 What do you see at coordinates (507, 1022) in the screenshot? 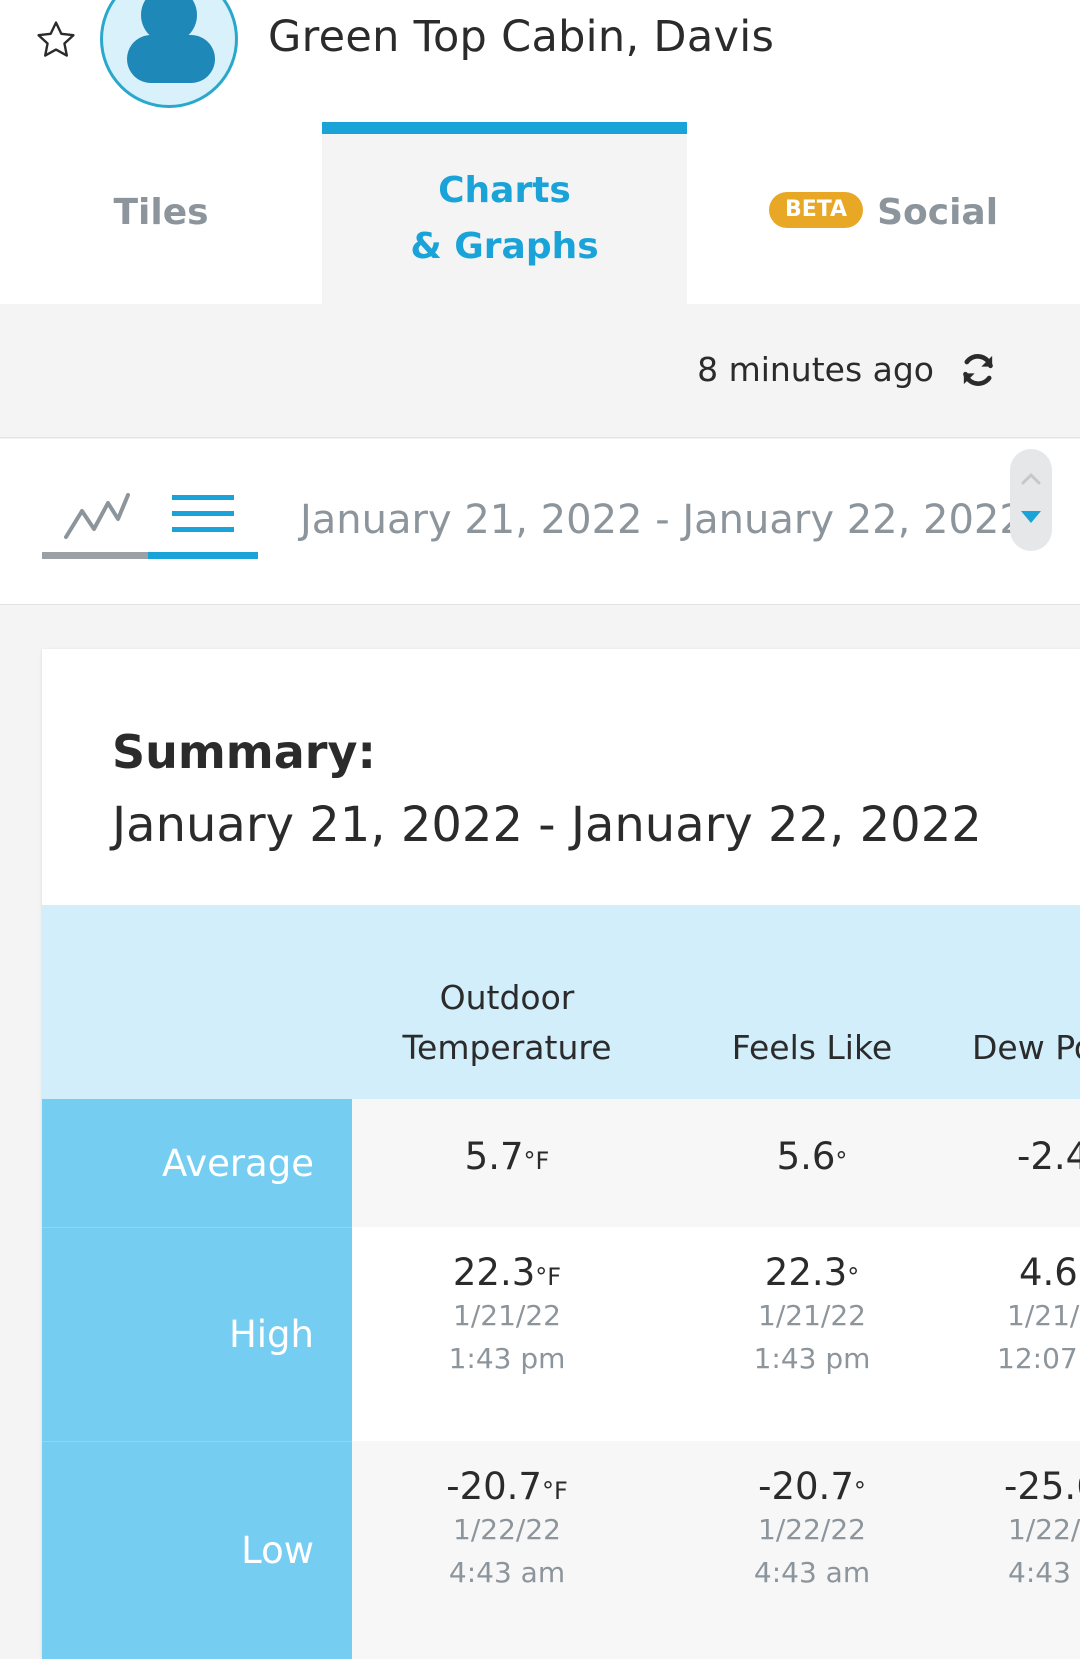
I see `column-header-outdoor-temperature: Outdoor Temperature` at bounding box center [507, 1022].